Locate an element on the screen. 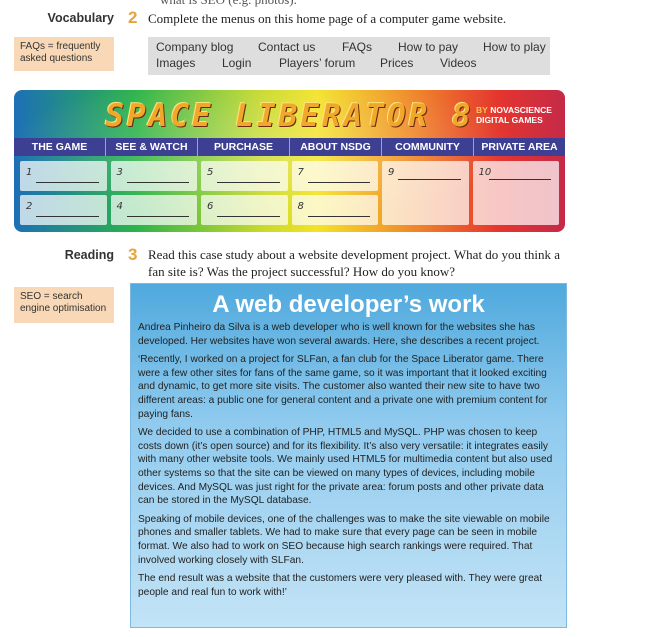 This screenshot has width=650, height=637. nav-the-game: THE GAME is located at coordinates (60, 147).